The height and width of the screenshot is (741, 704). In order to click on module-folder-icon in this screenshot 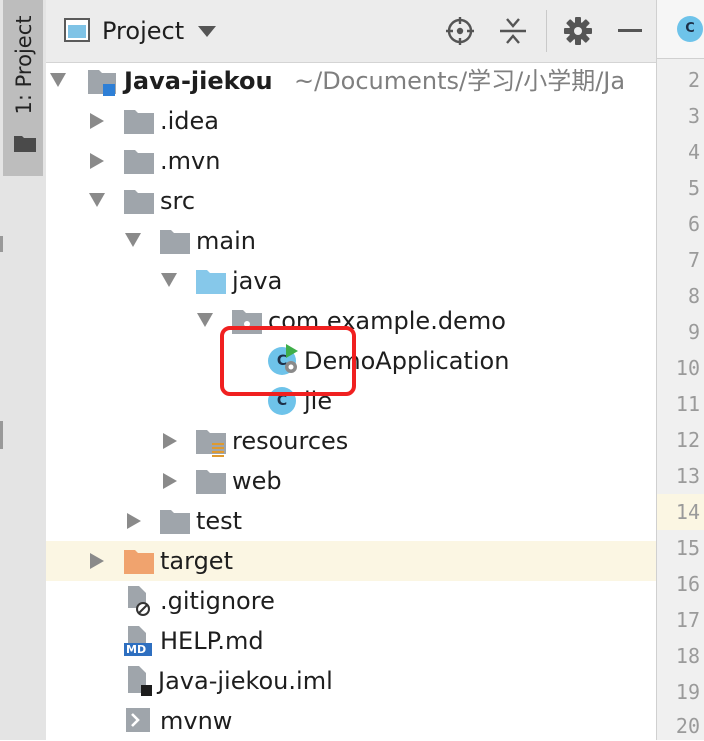, I will do `click(102, 83)`.